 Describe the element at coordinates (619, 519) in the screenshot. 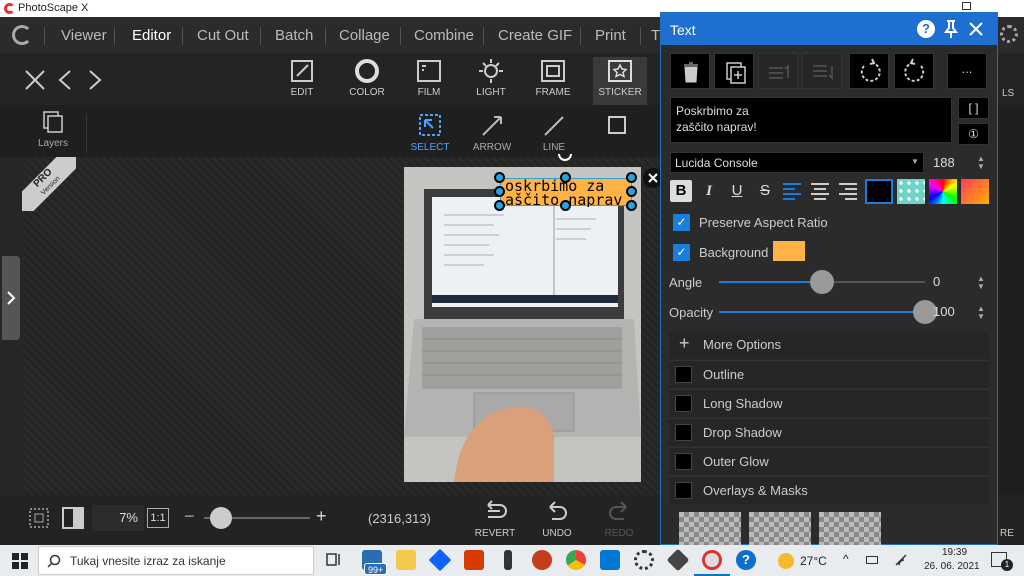

I see `redo-button: REDO` at that location.